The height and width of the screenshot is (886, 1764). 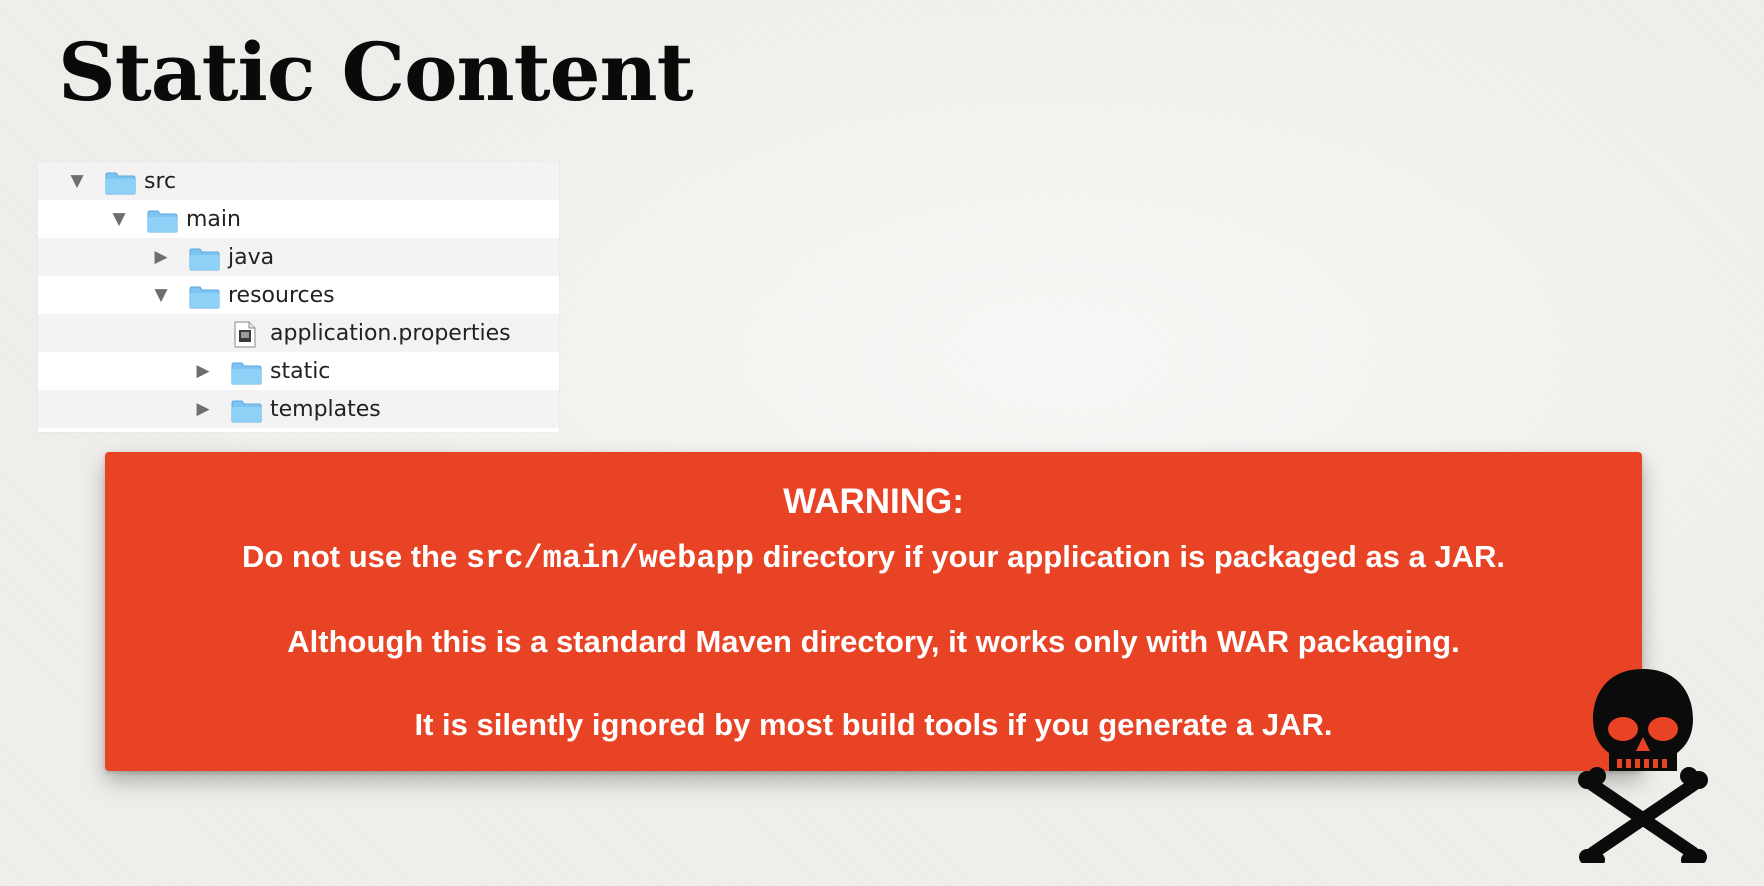 I want to click on tree-row-resources: ▼ resources, so click(x=298, y=295).